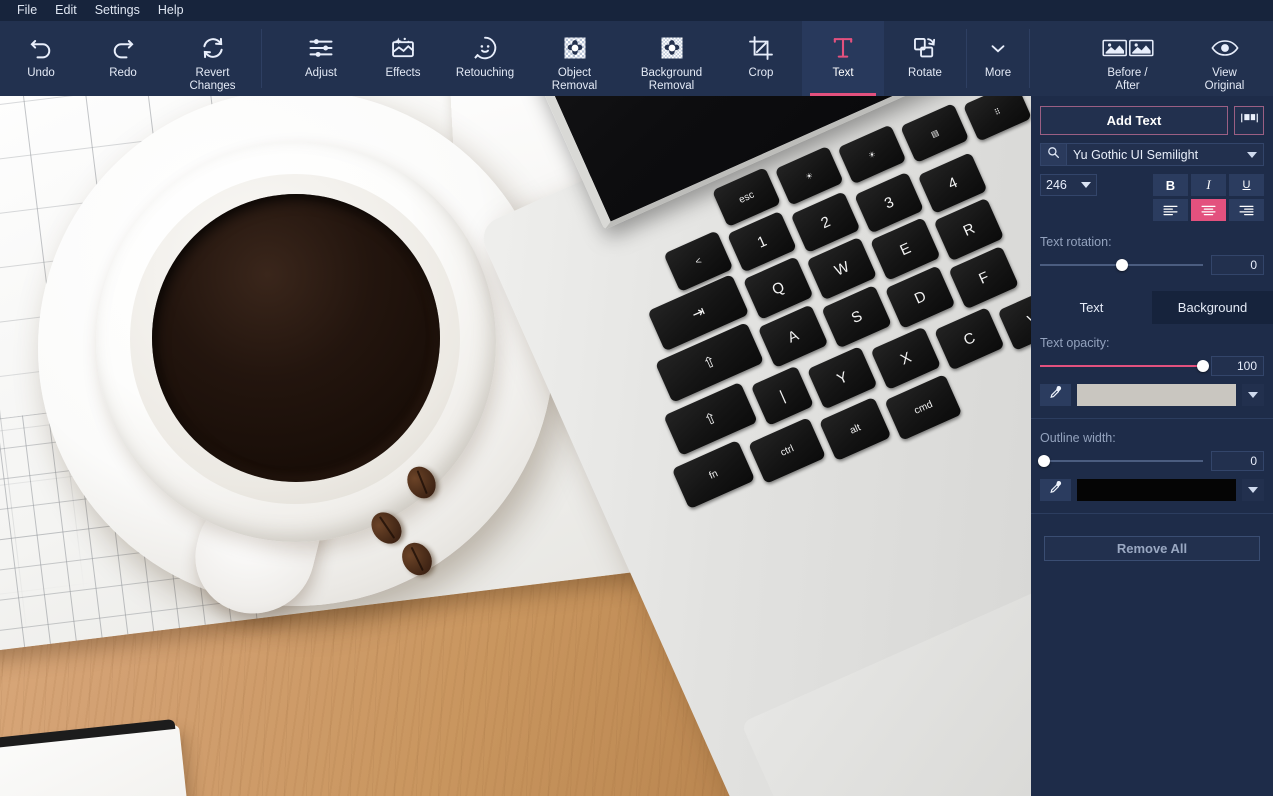 The width and height of the screenshot is (1273, 796). What do you see at coordinates (1127, 79) in the screenshot?
I see `toolbar-label: Before / After` at bounding box center [1127, 79].